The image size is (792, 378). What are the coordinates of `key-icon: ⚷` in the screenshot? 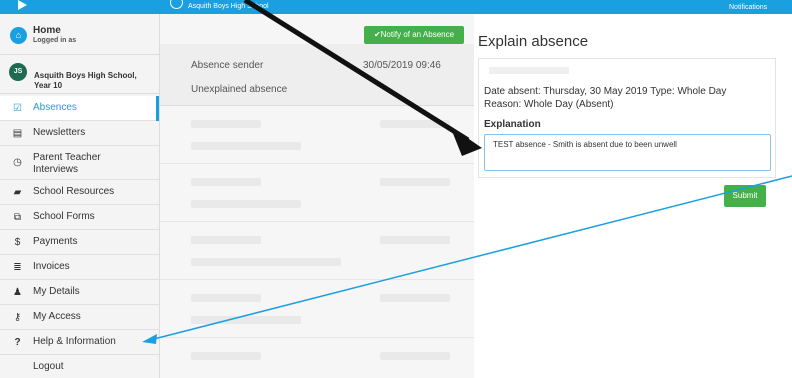 It's located at (17, 317).